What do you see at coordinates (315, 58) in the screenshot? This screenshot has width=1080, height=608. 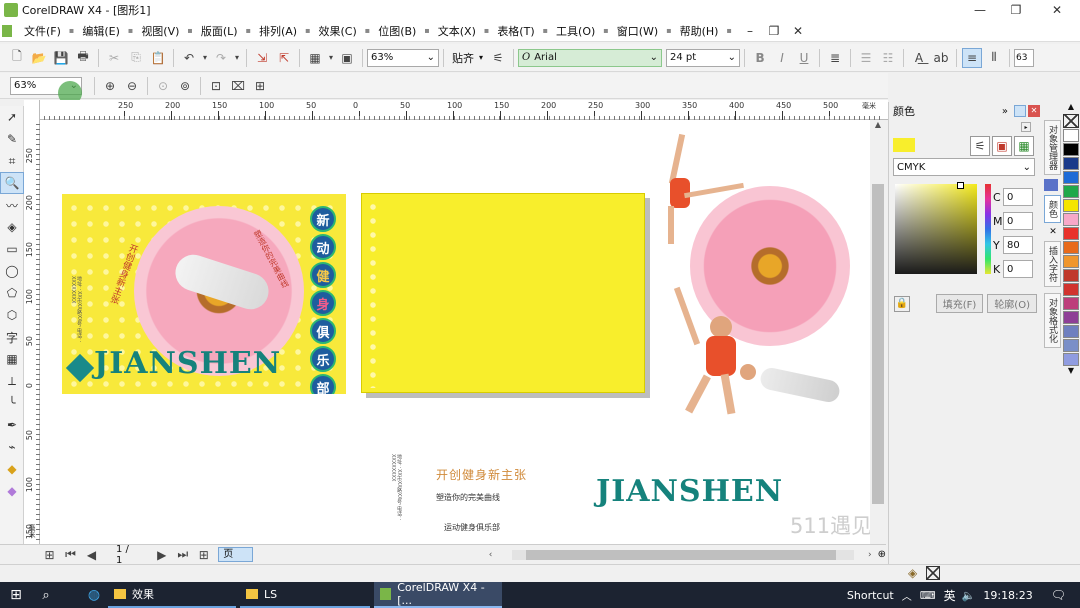 I see `app-launcher-icon: ▦` at bounding box center [315, 58].